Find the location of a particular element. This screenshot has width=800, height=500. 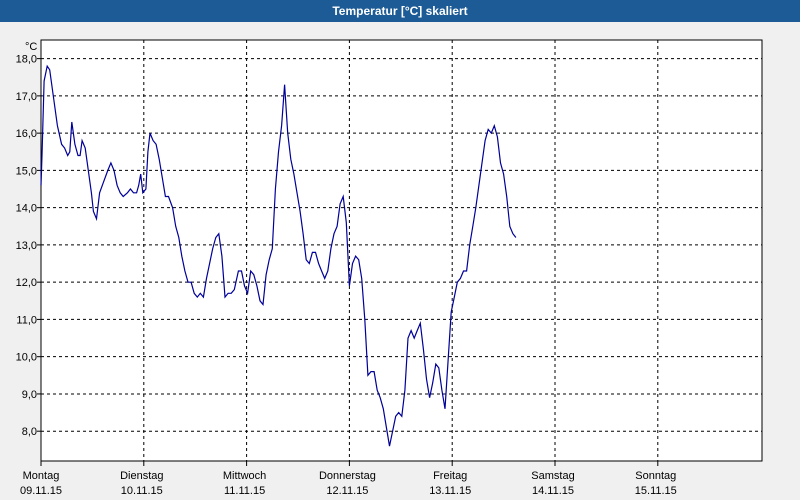

y-tick-label: 13,0 is located at coordinates (26, 246).